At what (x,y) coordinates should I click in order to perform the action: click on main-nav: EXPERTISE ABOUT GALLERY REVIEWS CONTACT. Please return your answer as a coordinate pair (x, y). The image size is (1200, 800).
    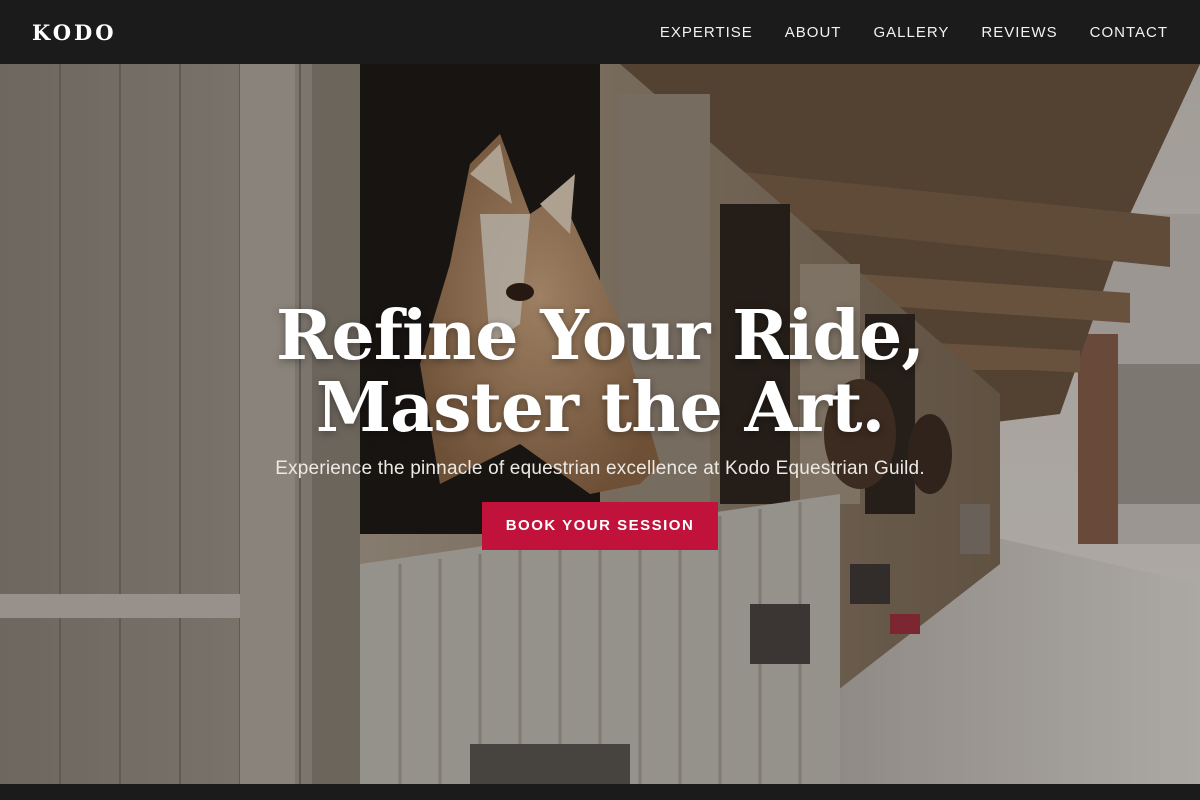
    Looking at the image, I should click on (914, 32).